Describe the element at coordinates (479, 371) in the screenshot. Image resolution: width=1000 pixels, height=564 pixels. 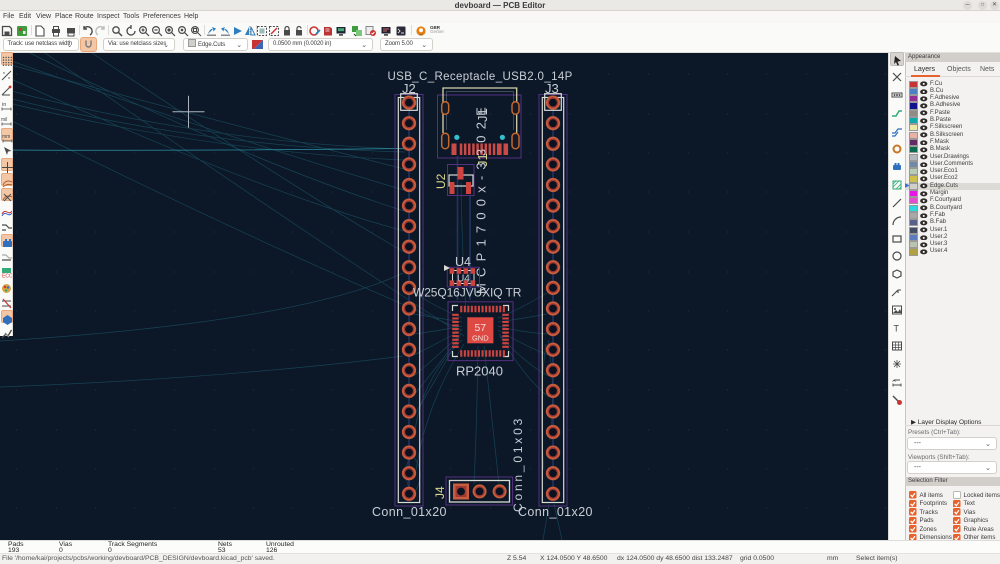
I see `svg-text: RP2040` at that location.